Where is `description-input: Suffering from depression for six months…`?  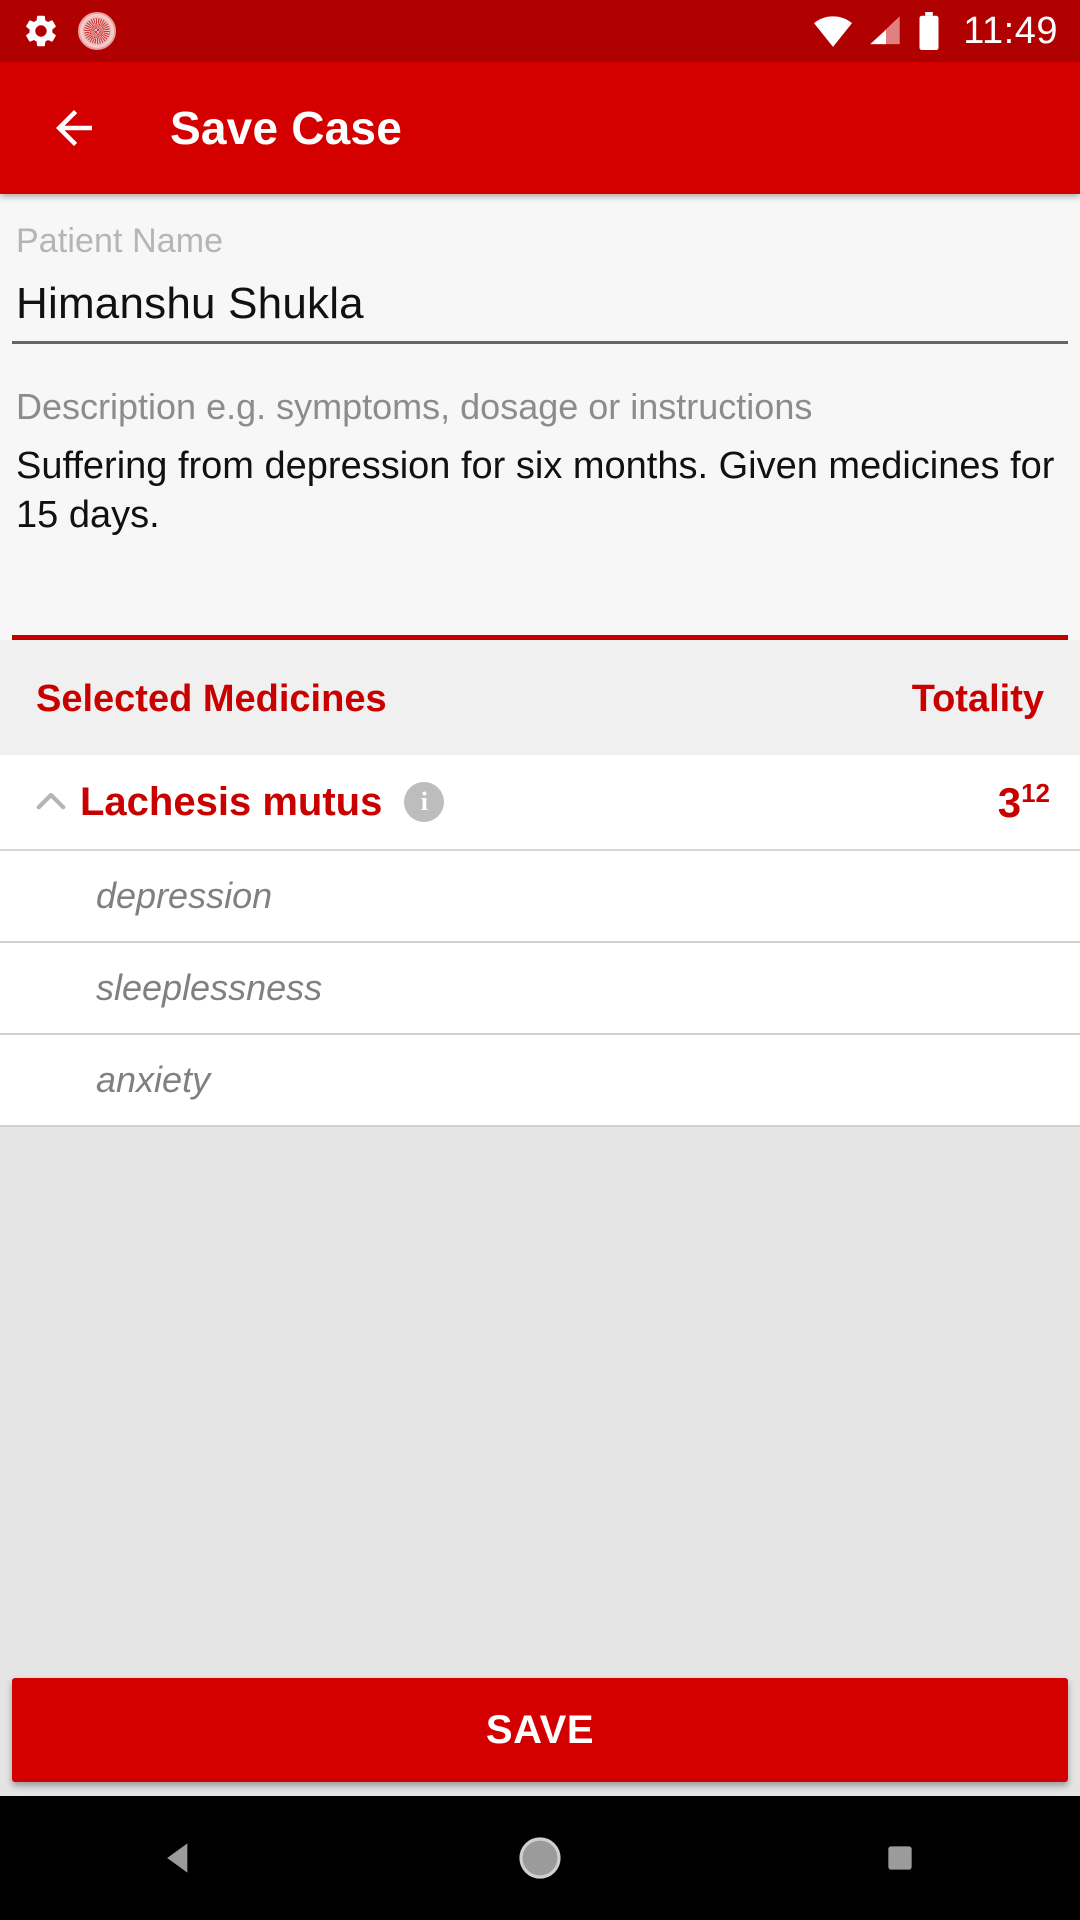 description-input: Suffering from depression for six months… is located at coordinates (540, 483).